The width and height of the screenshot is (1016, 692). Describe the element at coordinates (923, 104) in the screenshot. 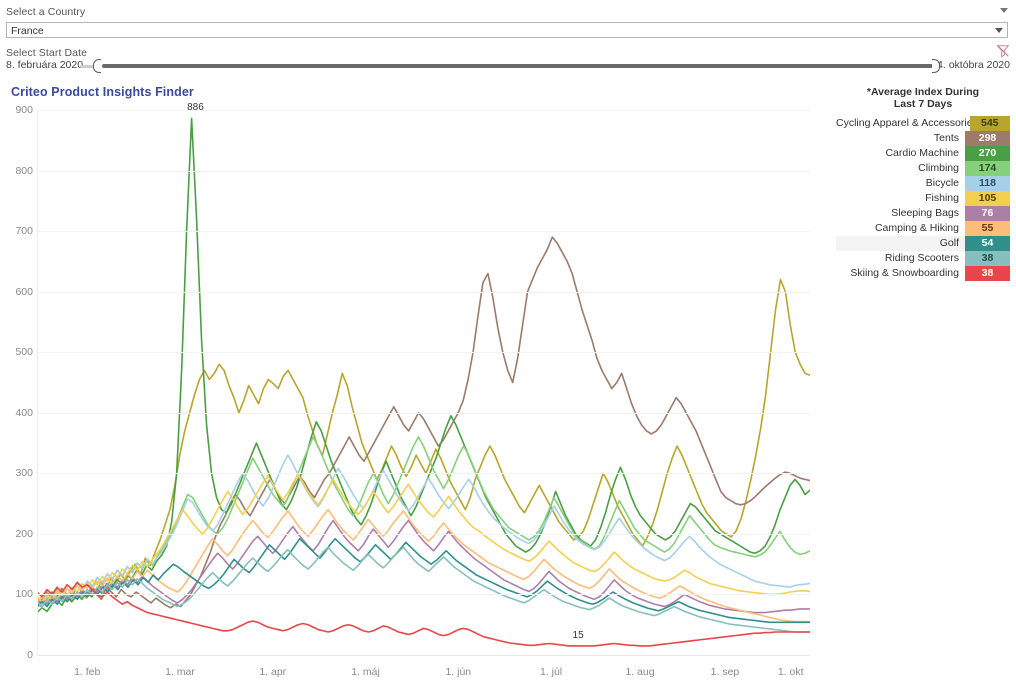

I see `legend-title-line2: Last 7 Days` at that location.